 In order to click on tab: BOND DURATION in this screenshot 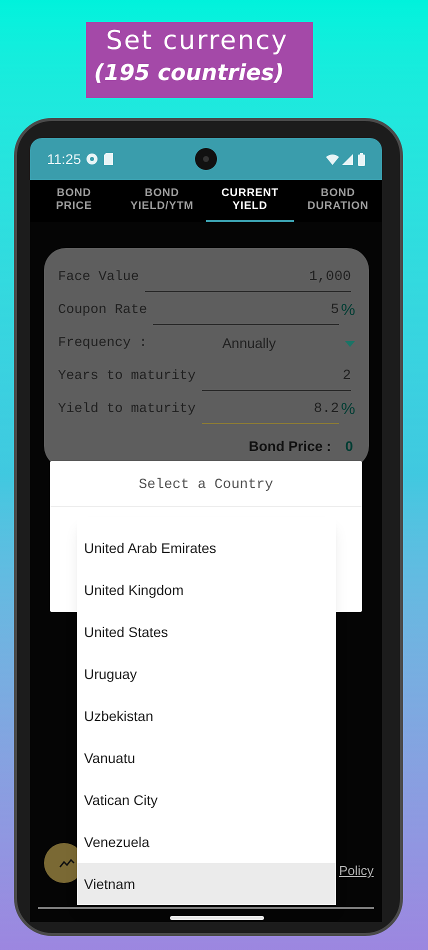, I will do `click(338, 201)`.